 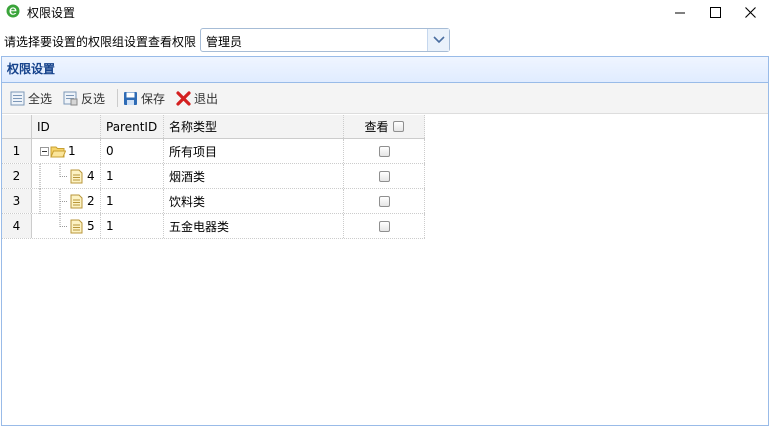 What do you see at coordinates (40, 98) in the screenshot?
I see `select-all-label: 全选` at bounding box center [40, 98].